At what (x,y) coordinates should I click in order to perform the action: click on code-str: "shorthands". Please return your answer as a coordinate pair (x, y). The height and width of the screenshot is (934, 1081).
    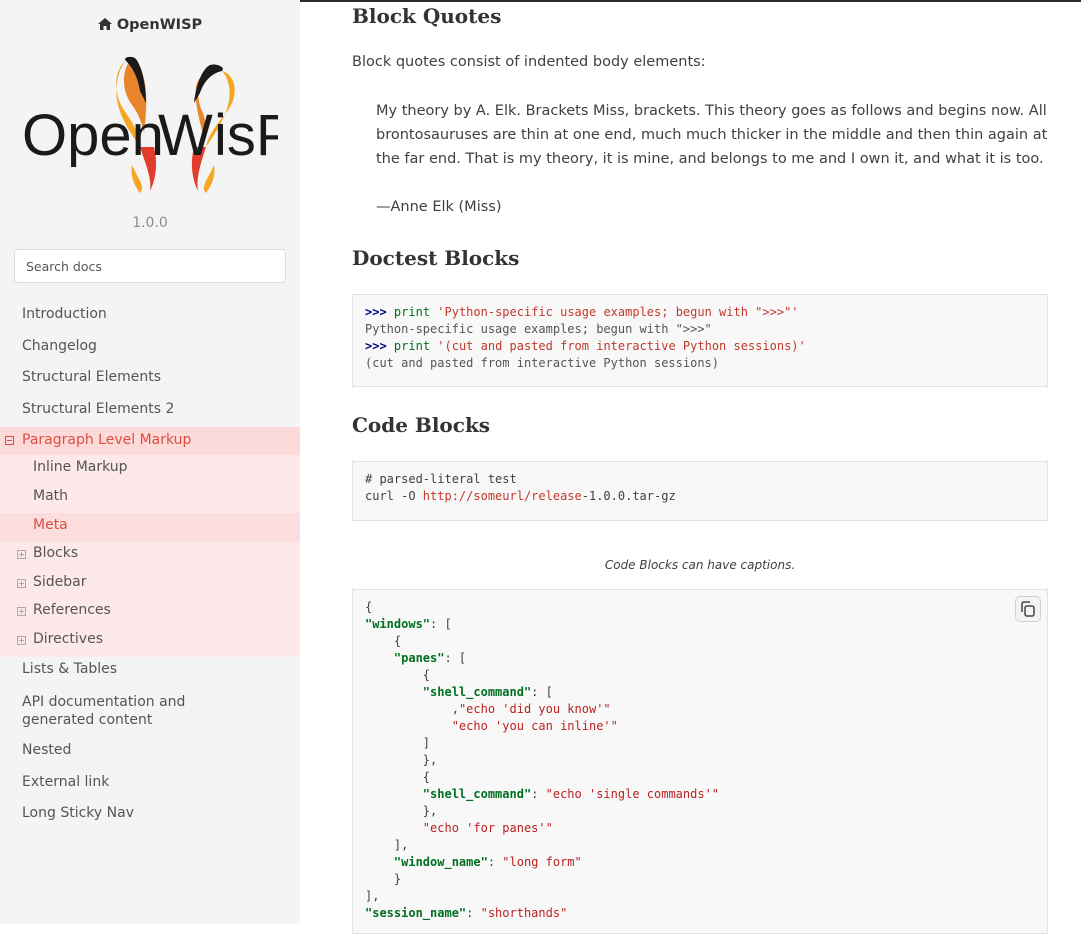
    Looking at the image, I should click on (524, 913).